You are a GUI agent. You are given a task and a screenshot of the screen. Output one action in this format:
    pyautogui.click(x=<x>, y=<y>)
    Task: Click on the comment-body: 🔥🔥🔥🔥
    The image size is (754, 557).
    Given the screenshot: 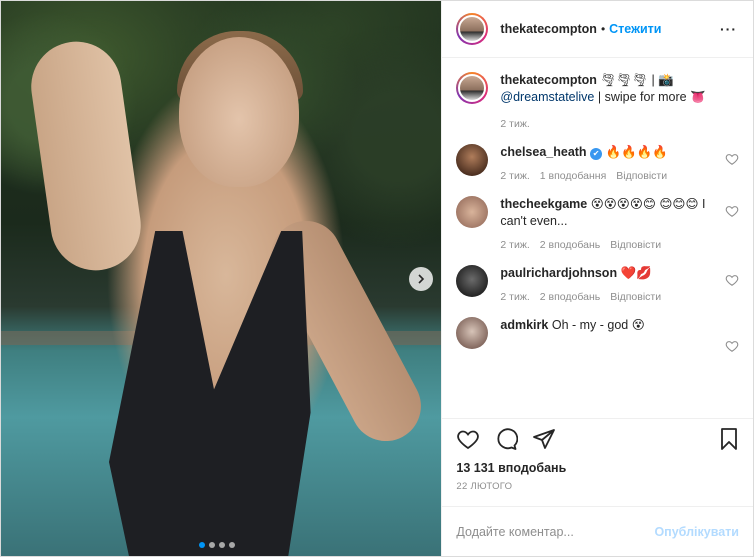 What is the action you would take?
    pyautogui.click(x=636, y=152)
    